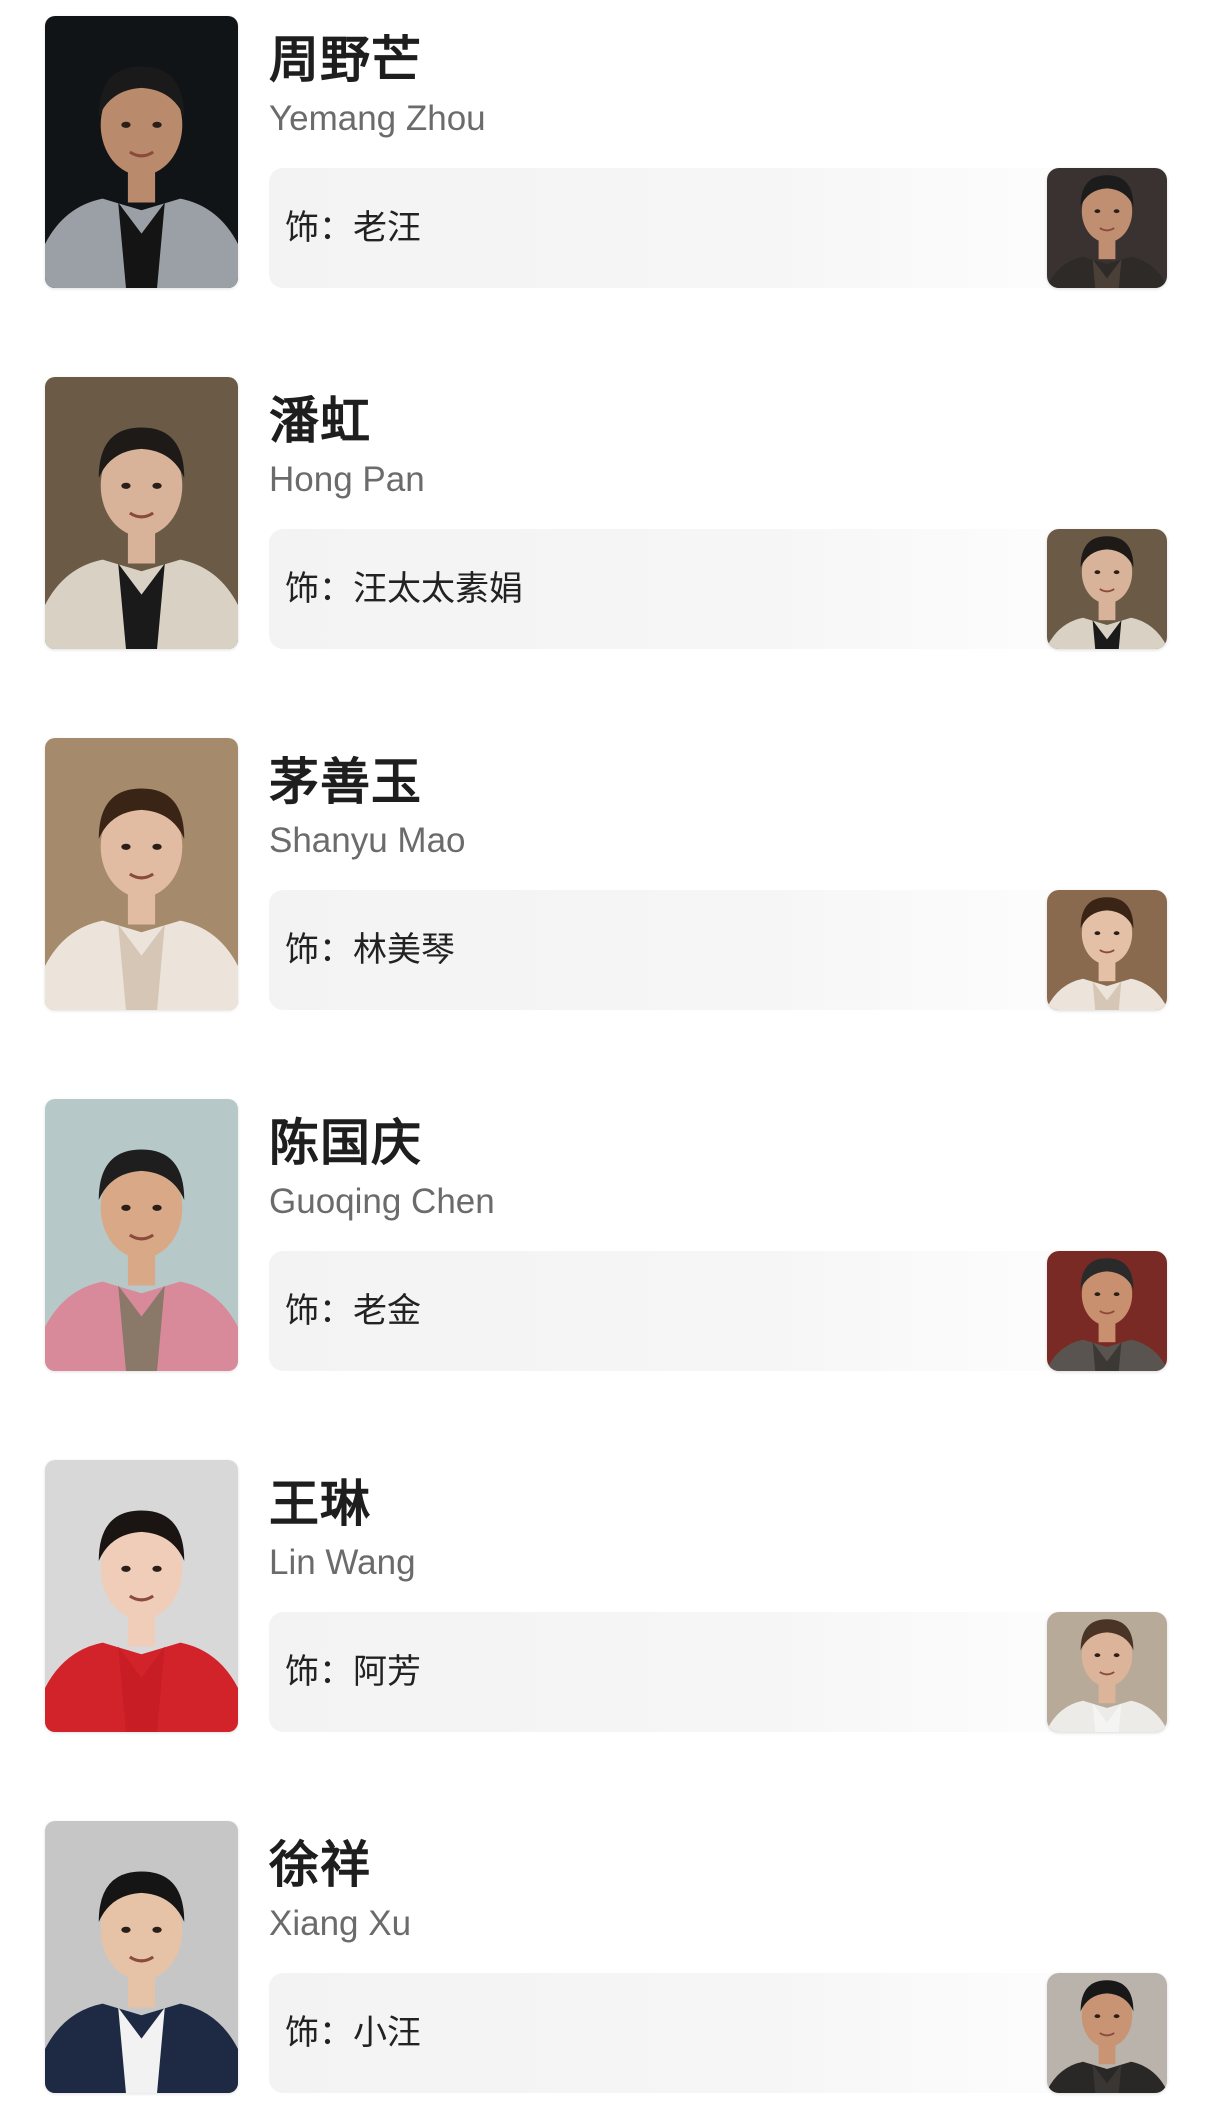 The height and width of the screenshot is (2110, 1206). Describe the element at coordinates (320, 1865) in the screenshot. I see `actor-name: 徐祥` at that location.